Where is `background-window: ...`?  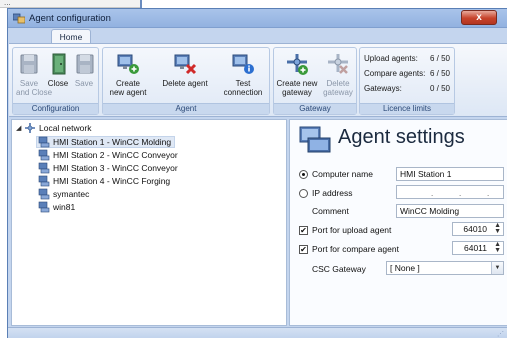 background-window: ... is located at coordinates (70, 4).